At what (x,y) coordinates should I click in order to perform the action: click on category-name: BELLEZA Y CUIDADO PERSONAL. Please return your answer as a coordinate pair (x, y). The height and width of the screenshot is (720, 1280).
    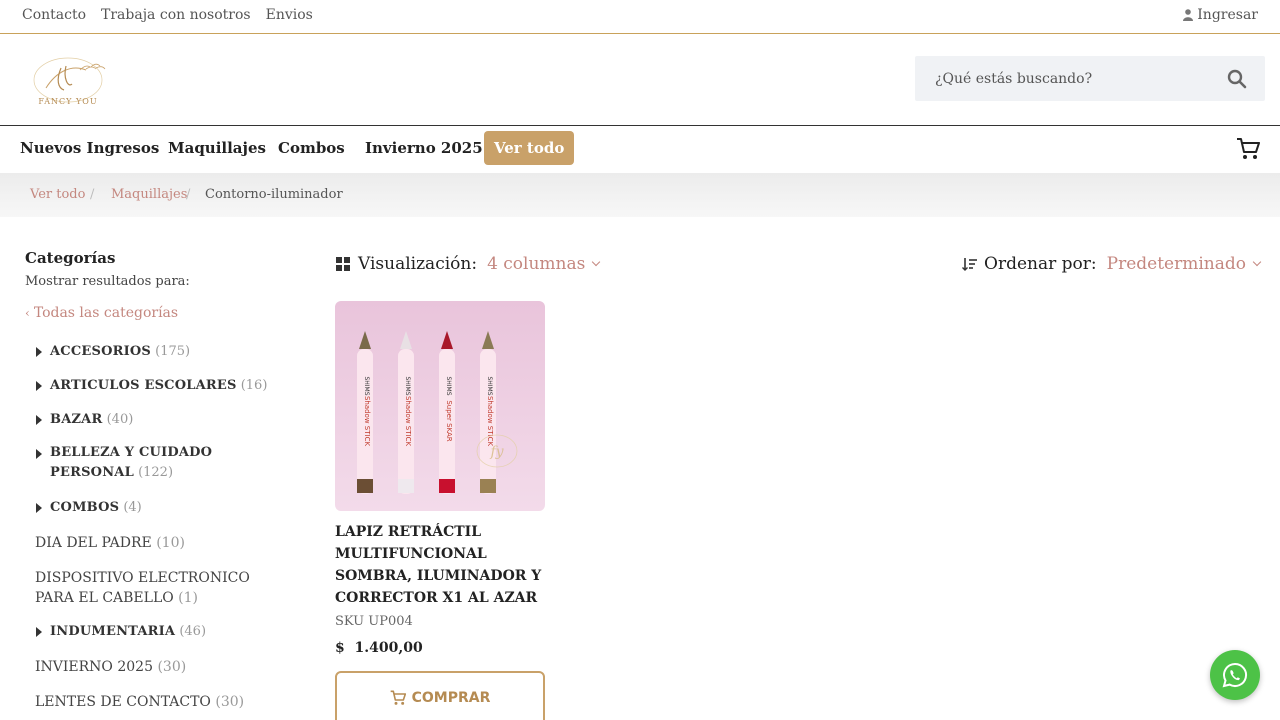
    Looking at the image, I should click on (131, 462).